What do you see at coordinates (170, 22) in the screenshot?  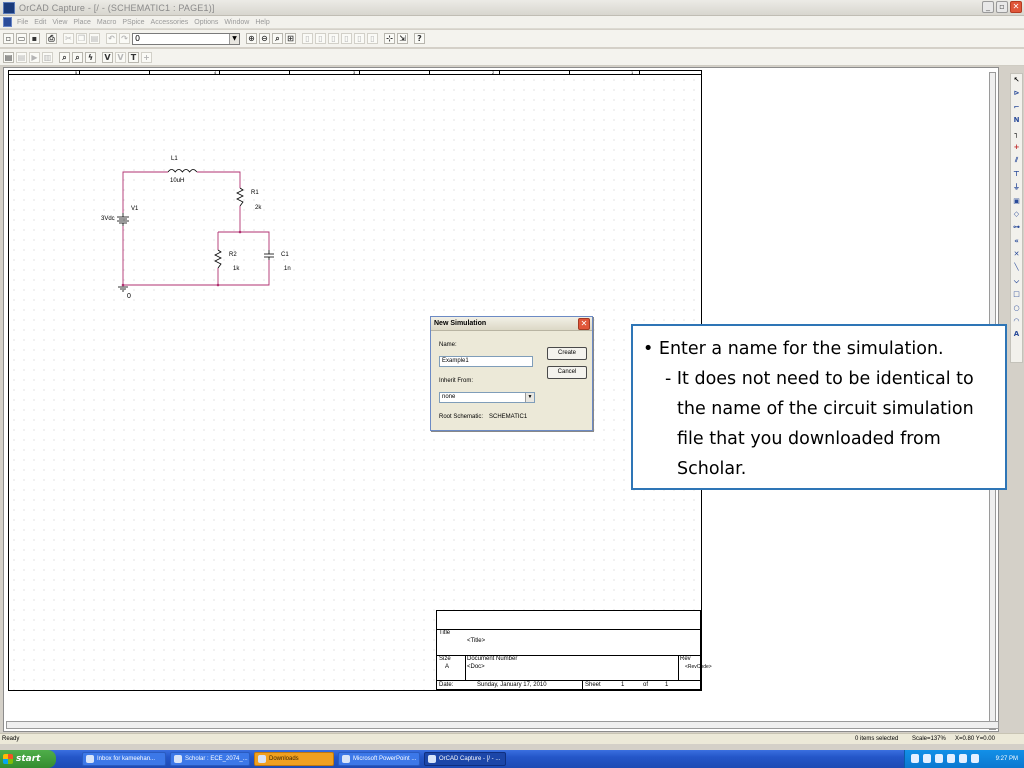 I see `menu-accessories: Accessories` at bounding box center [170, 22].